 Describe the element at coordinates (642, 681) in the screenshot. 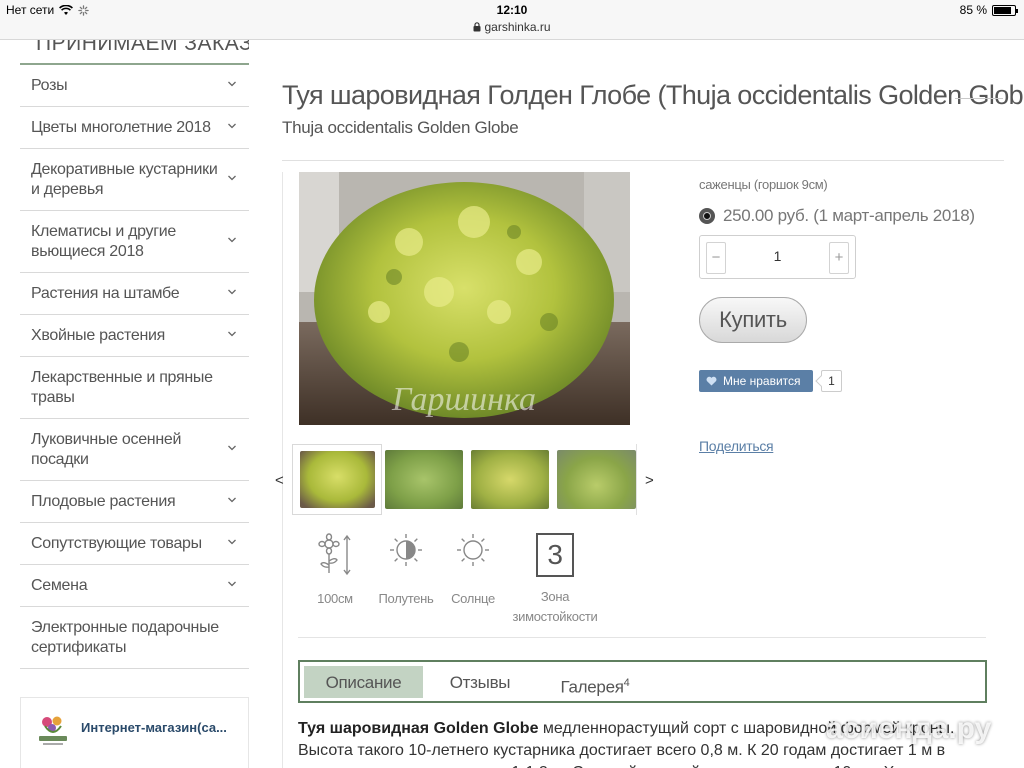

I see `product-tabs: Описание Отзывы Галерея4` at that location.